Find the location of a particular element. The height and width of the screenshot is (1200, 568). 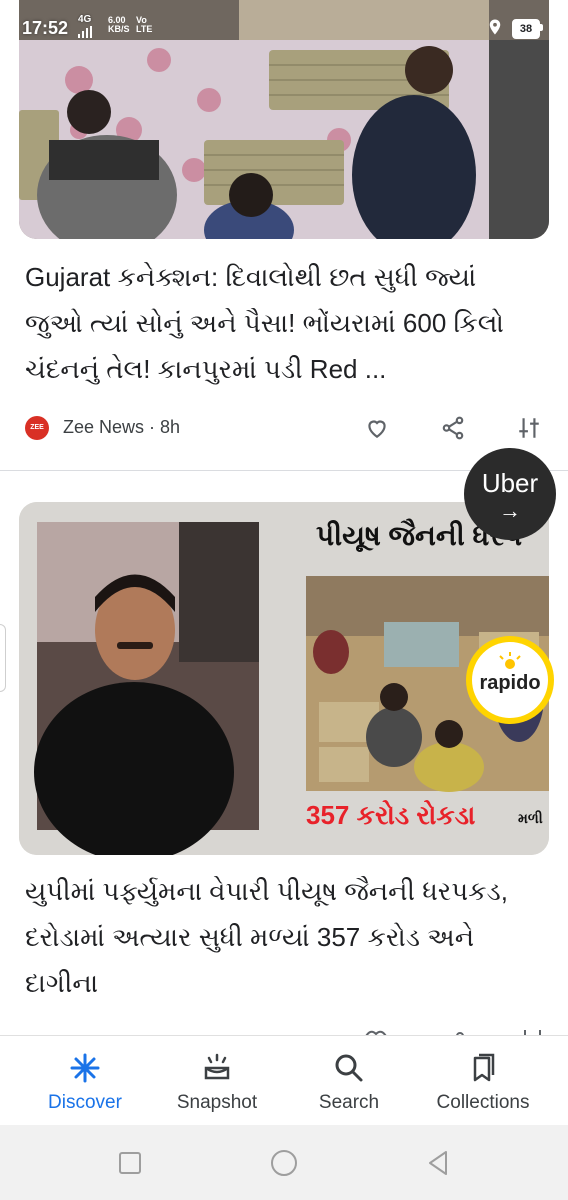

network-speed-unit: KB/S is located at coordinates (119, 29).